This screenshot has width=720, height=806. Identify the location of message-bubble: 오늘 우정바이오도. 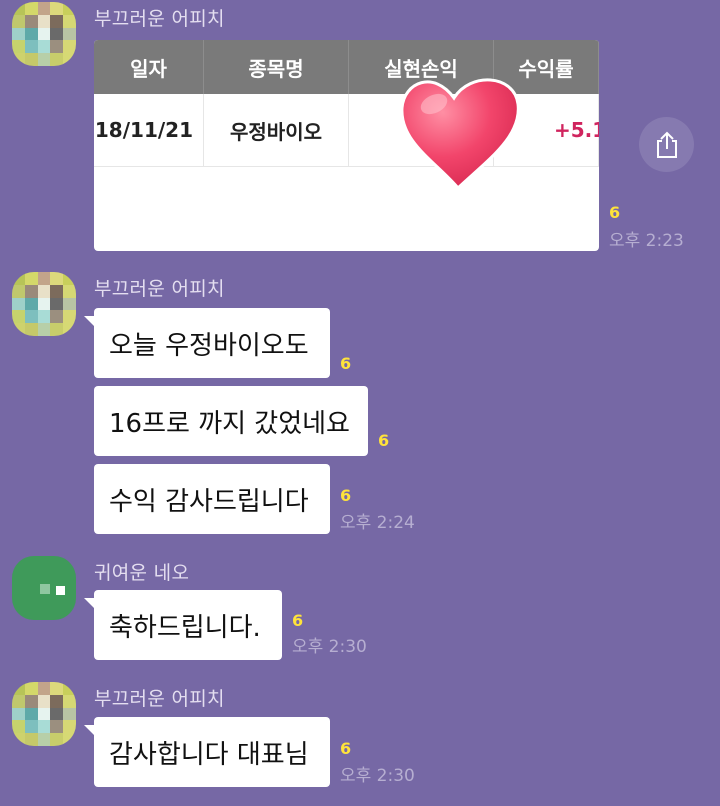
(207, 343).